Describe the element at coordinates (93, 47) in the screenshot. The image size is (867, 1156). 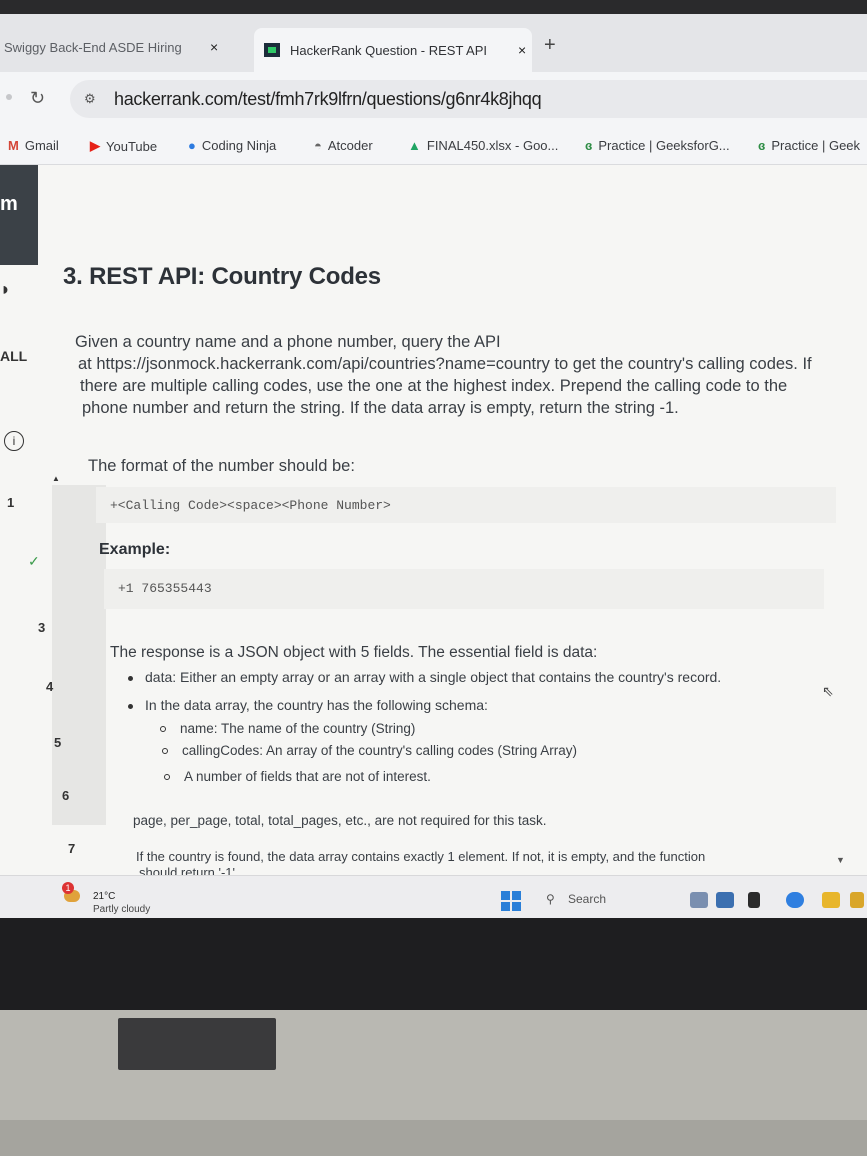
I see `tab-title: Swiggy Back-End ASDE Hiring` at that location.